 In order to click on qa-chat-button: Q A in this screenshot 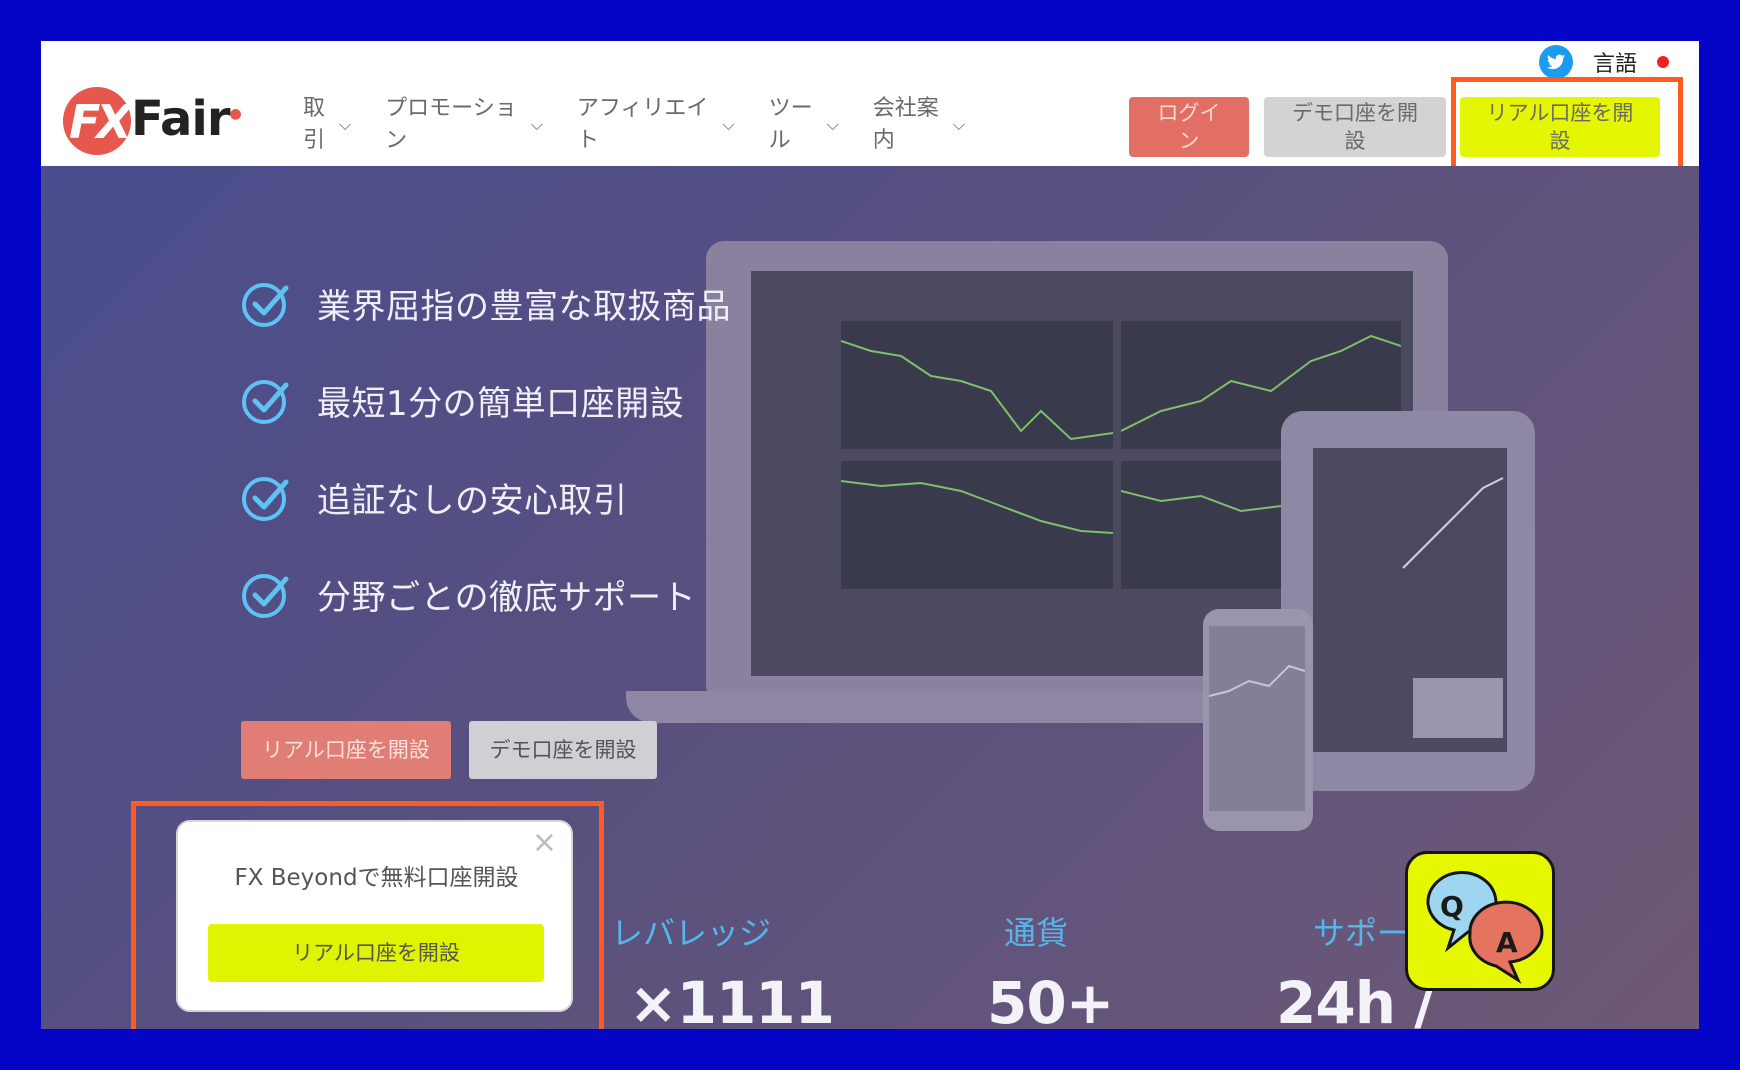, I will do `click(1480, 921)`.